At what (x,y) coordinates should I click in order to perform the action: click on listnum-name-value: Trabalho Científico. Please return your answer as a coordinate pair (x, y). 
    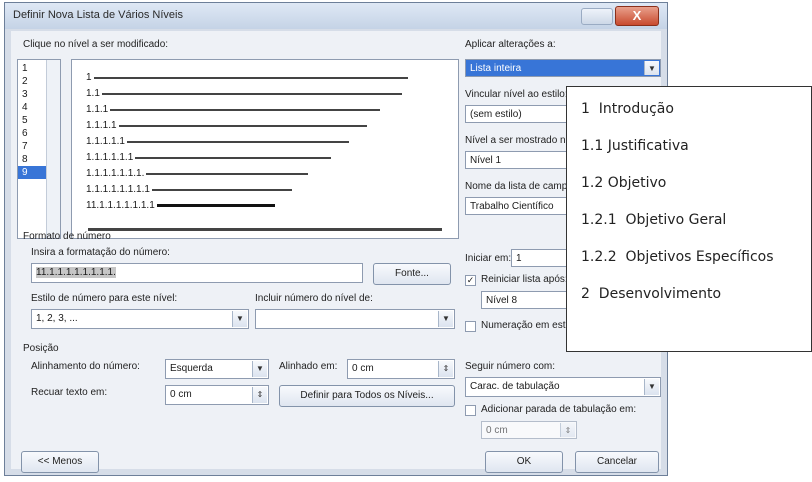
    Looking at the image, I should click on (512, 206).